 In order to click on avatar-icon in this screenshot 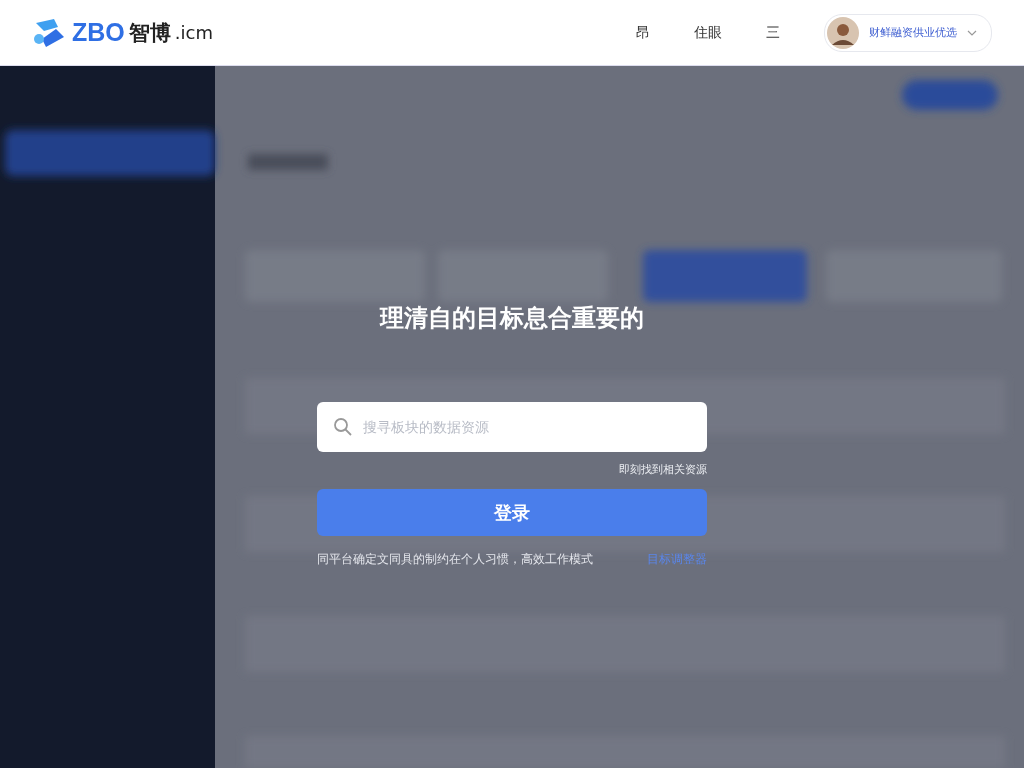, I will do `click(843, 32)`.